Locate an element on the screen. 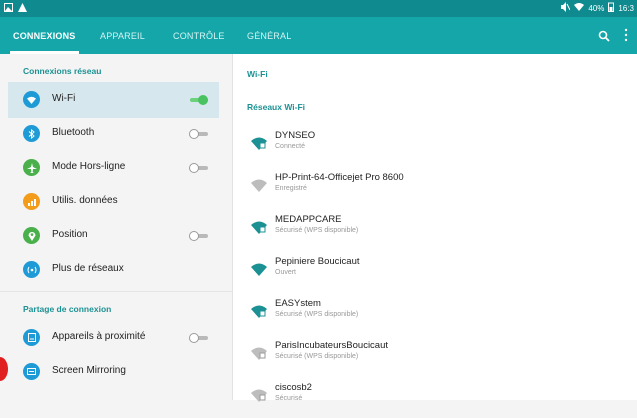 The height and width of the screenshot is (418, 637). network-item: MEDAPPCARE Sécurisé (WPS disponible) is located at coordinates (435, 230).